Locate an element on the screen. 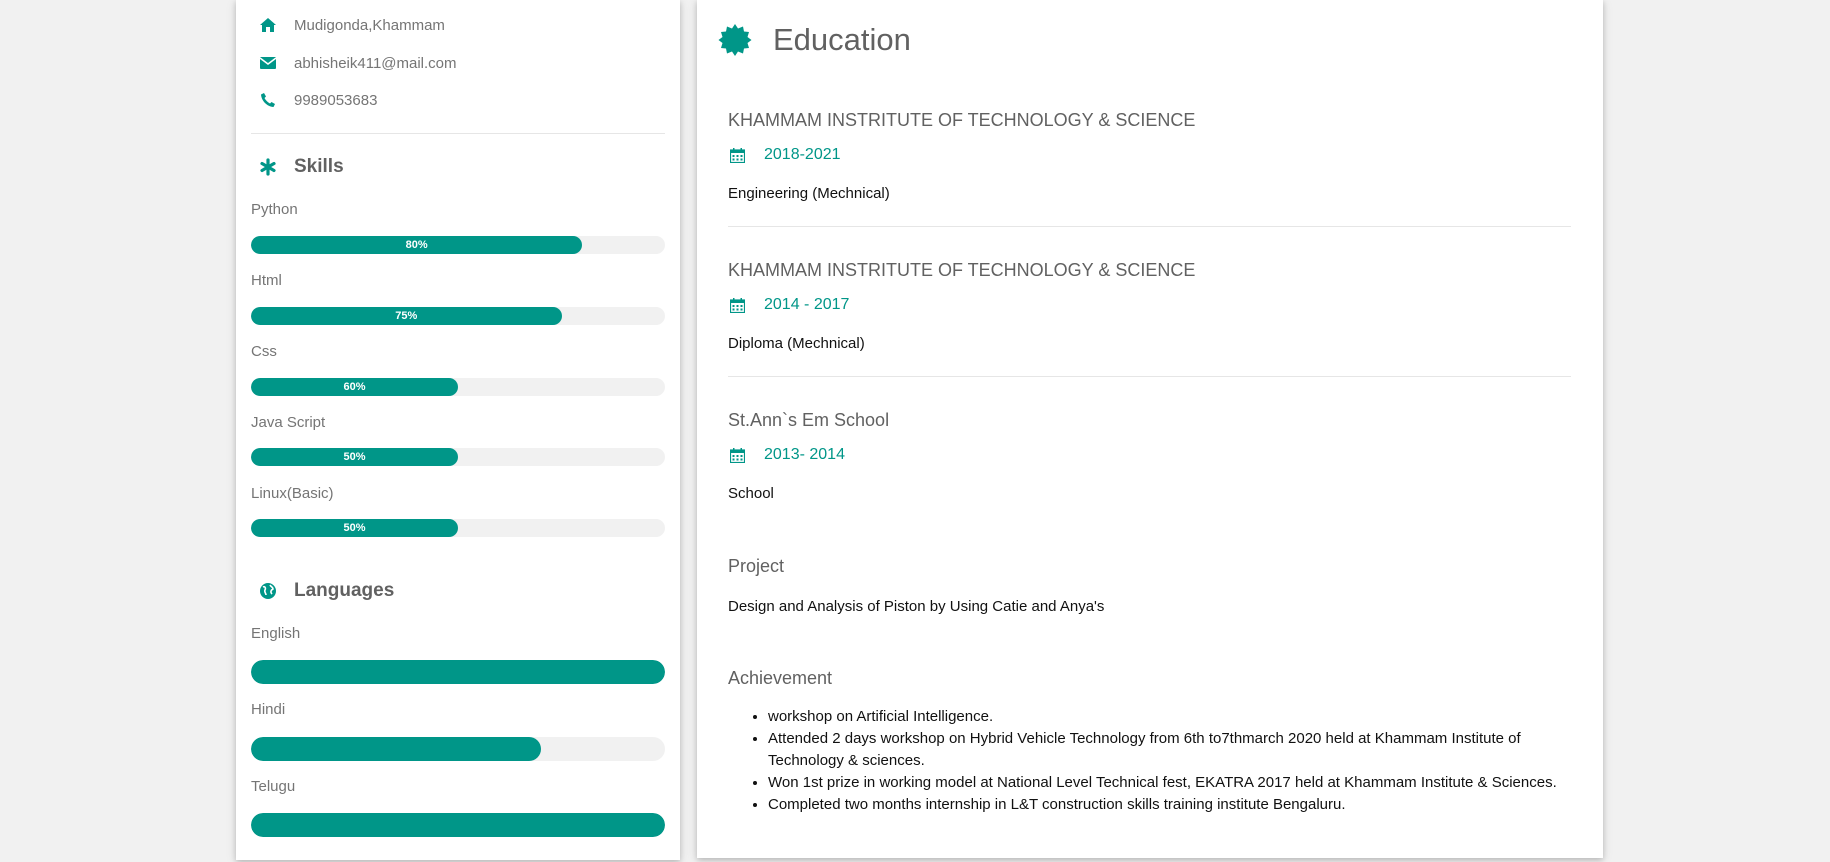 This screenshot has height=862, width=1830. edu-degree: Diploma (Mechnical) is located at coordinates (796, 343).